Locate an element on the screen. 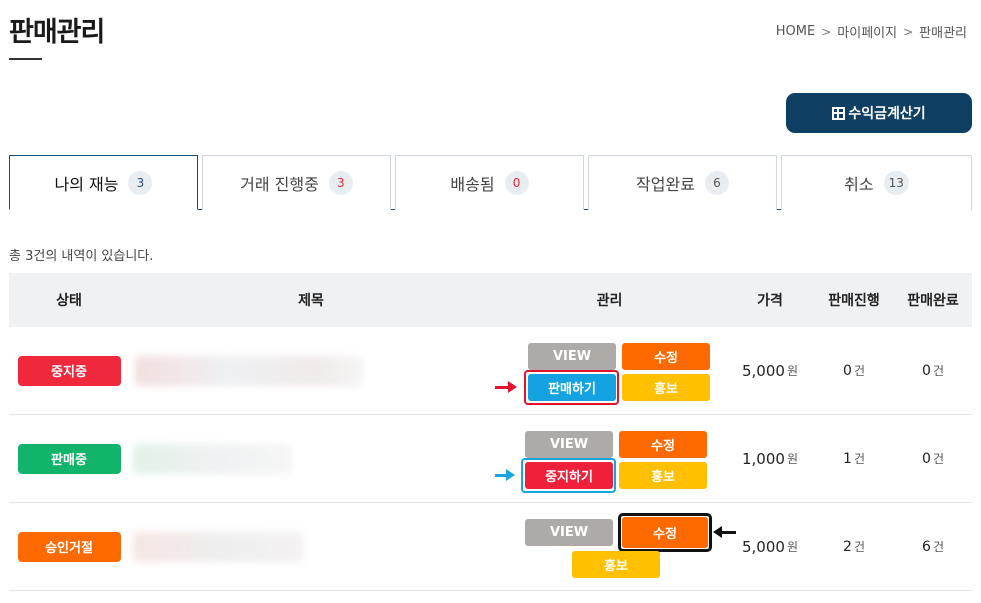 This screenshot has width=981, height=603. header-in-progress: 판매진행 is located at coordinates (854, 301).